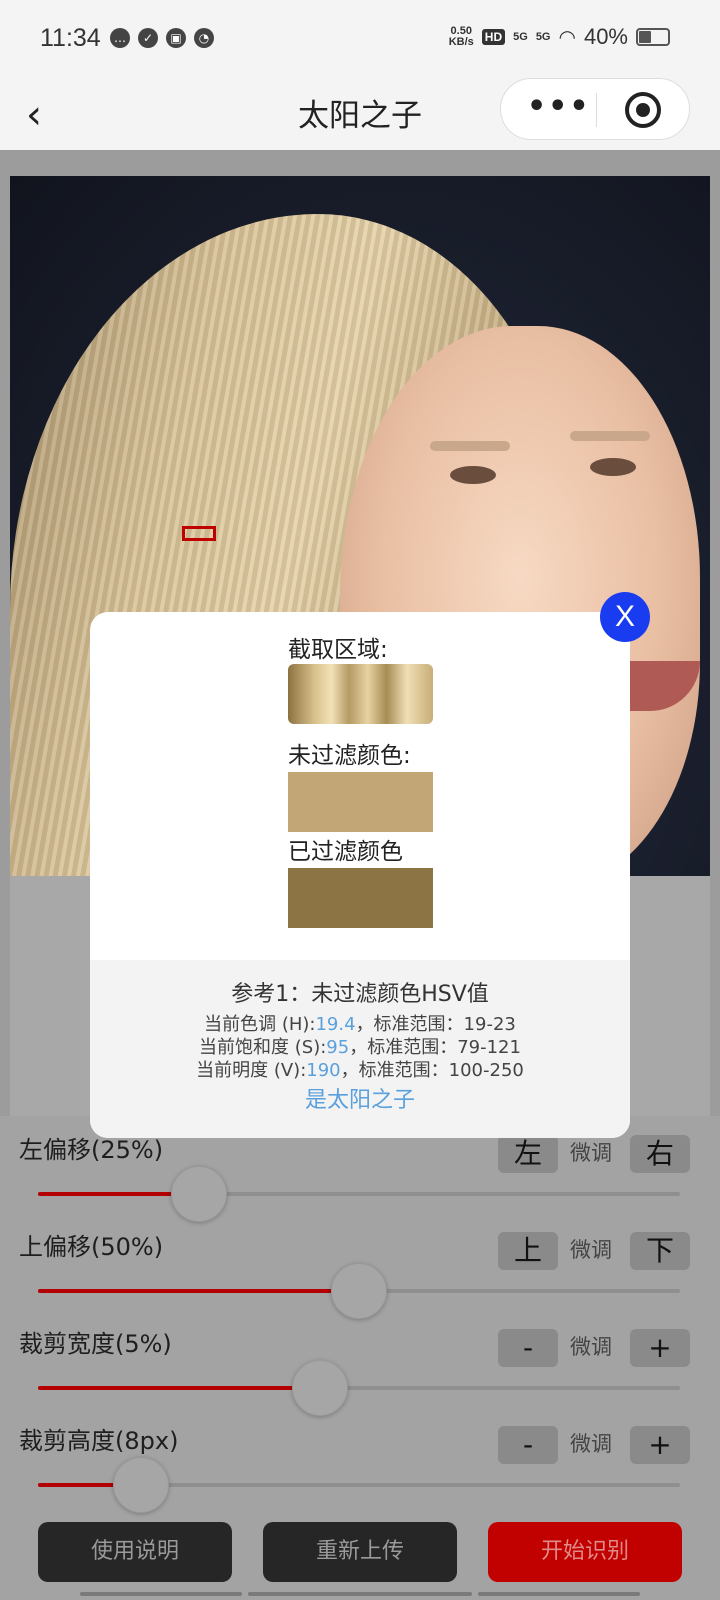 Image resolution: width=720 pixels, height=1600 pixels. What do you see at coordinates (493, 37) in the screenshot?
I see `hd-icon: HD` at bounding box center [493, 37].